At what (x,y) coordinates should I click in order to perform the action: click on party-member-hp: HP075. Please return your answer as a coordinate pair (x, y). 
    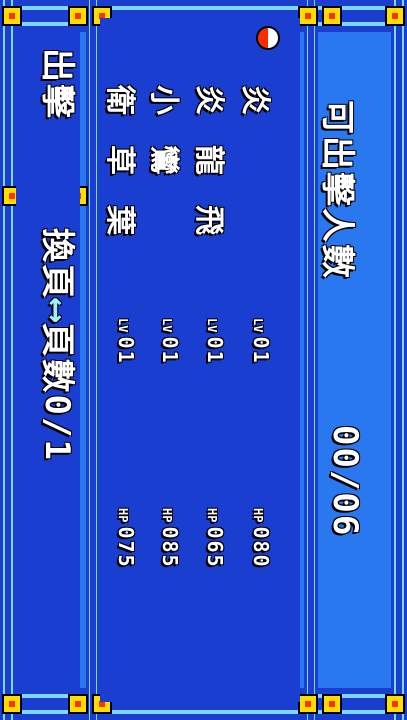
    Looking at the image, I should click on (126, 538).